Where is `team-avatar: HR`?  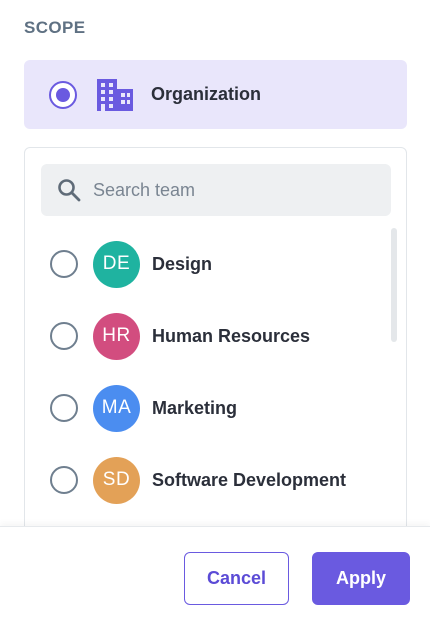 team-avatar: HR is located at coordinates (116, 336).